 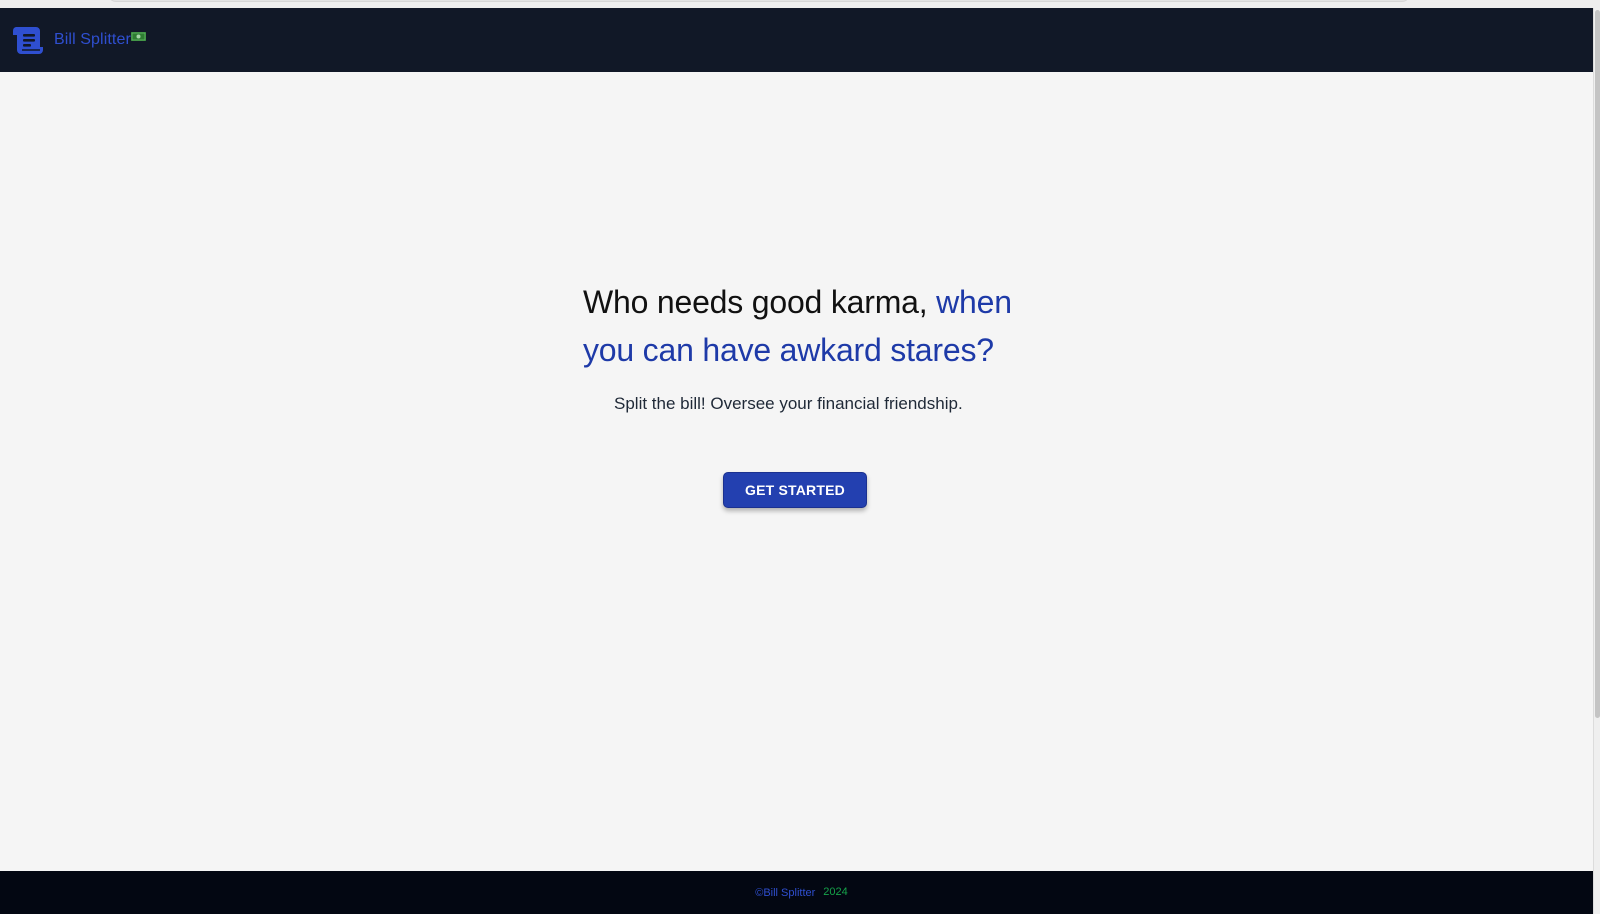 I want to click on footer: ©Bill Splitter 2024, so click(x=796, y=892).